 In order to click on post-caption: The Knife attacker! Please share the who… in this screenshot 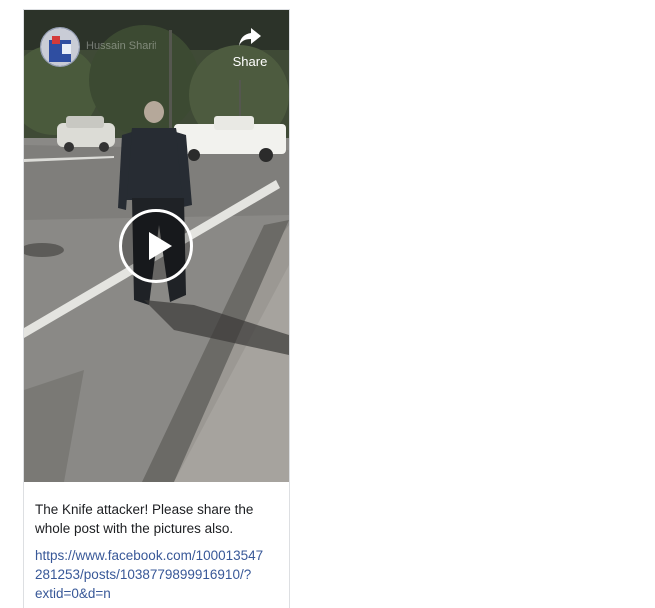, I will do `click(144, 519)`.